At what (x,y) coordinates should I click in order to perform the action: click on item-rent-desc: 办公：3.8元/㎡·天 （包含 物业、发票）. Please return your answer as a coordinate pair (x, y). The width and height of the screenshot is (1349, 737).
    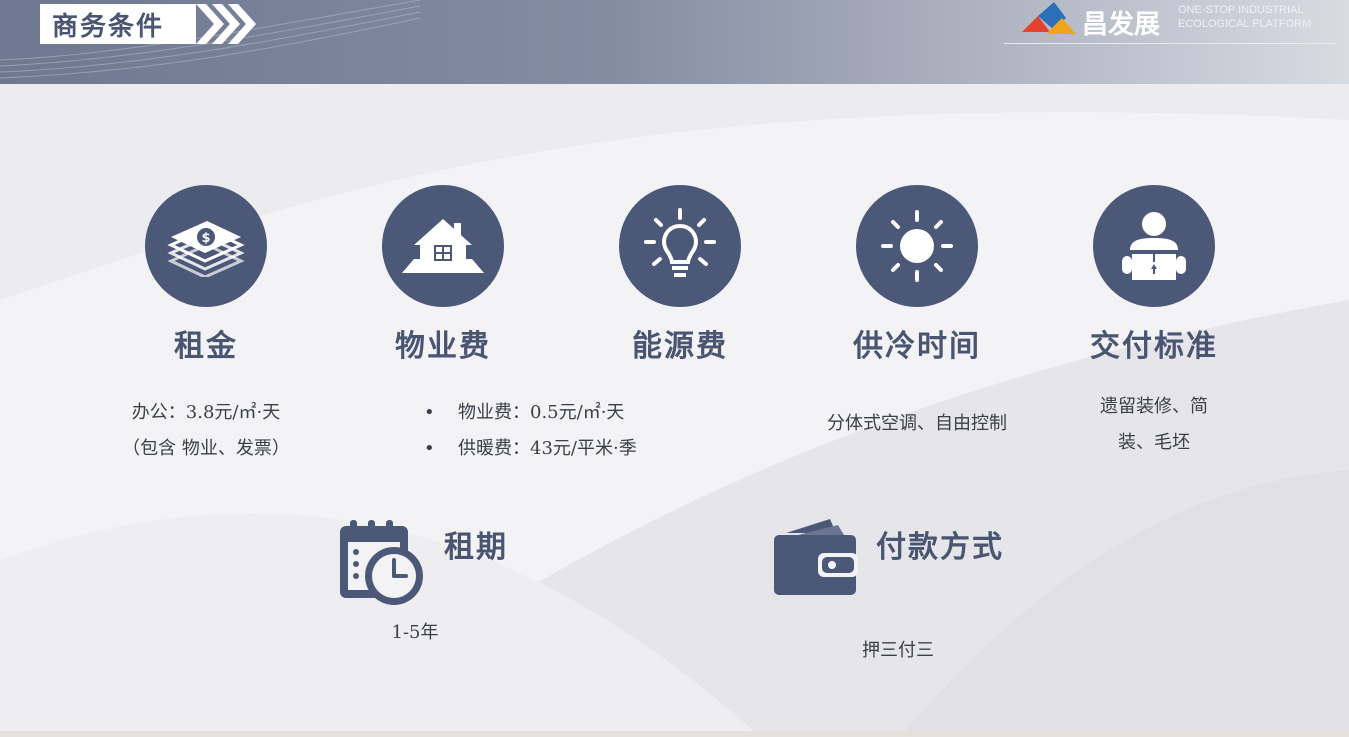
    Looking at the image, I should click on (206, 430).